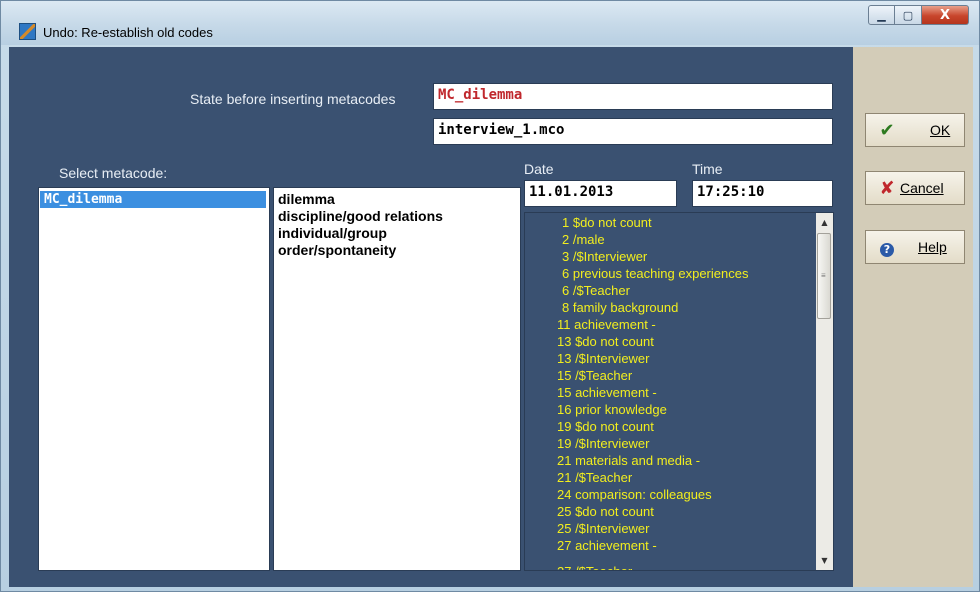 The height and width of the screenshot is (592, 980). Describe the element at coordinates (113, 173) in the screenshot. I see `select-metacode-label: Select metacode:` at that location.